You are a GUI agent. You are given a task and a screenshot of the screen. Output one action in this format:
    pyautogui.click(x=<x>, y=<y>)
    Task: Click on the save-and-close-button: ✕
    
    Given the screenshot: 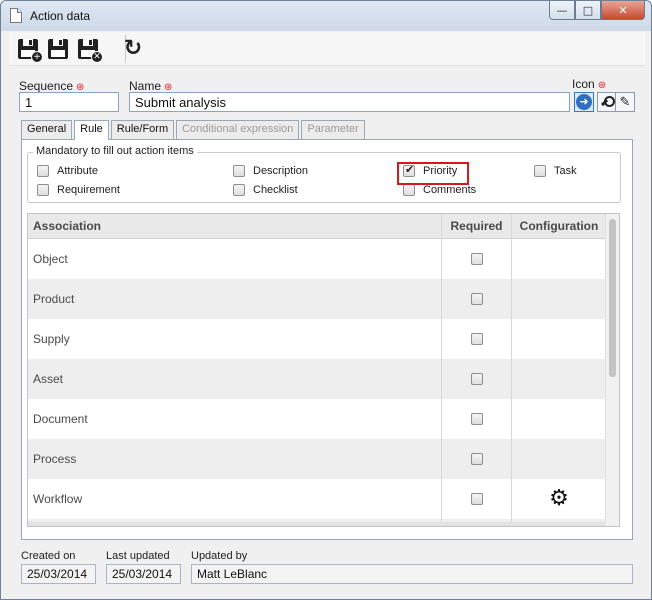 What is the action you would take?
    pyautogui.click(x=89, y=49)
    